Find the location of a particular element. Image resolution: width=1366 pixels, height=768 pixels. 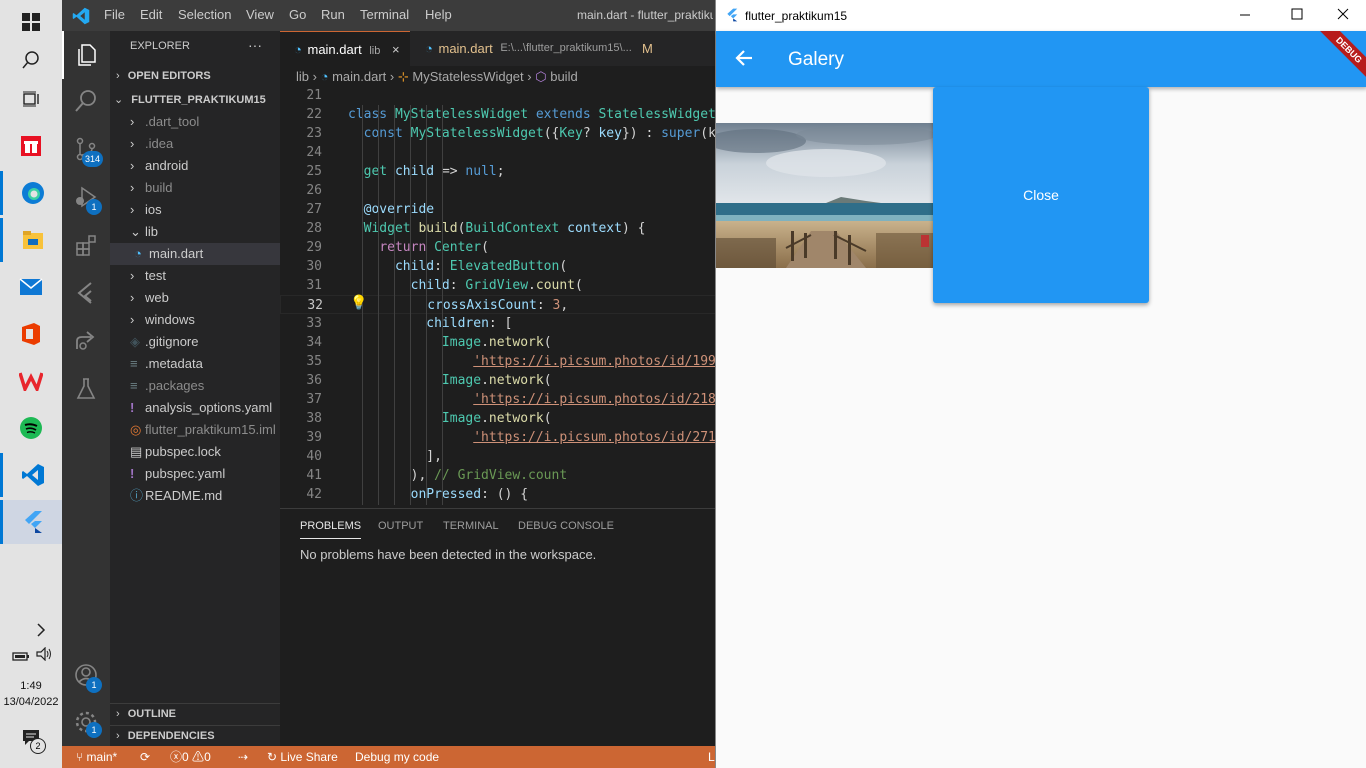

menu-run: Run is located at coordinates (333, 14).